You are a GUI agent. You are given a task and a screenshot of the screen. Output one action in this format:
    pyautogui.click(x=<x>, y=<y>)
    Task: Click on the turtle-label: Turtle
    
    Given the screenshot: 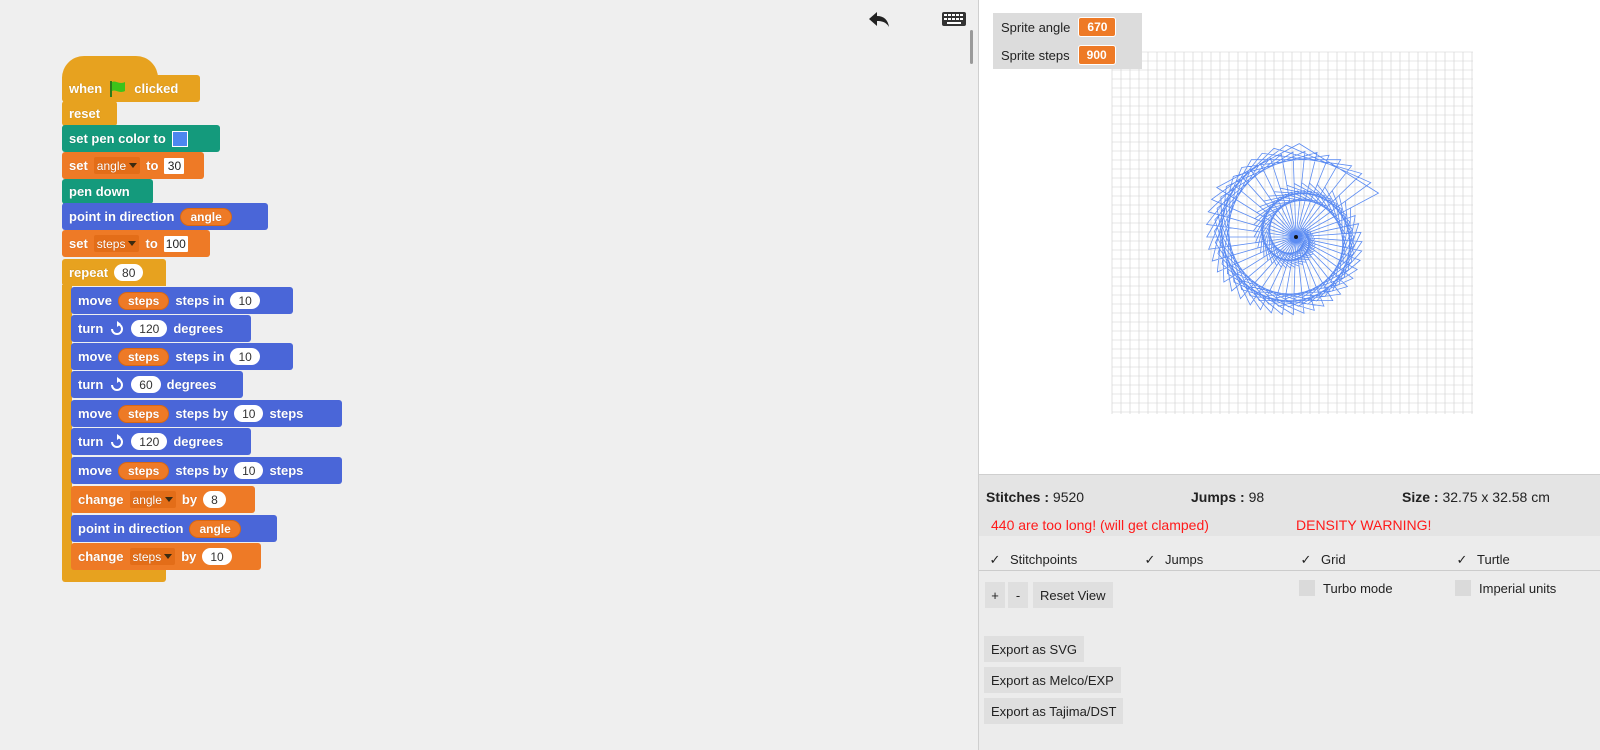 What is the action you would take?
    pyautogui.click(x=1493, y=559)
    